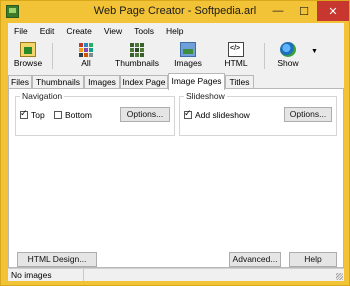 Image resolution: width=350 pixels, height=286 pixels. What do you see at coordinates (20, 82) in the screenshot?
I see `tab-files: Files` at bounding box center [20, 82].